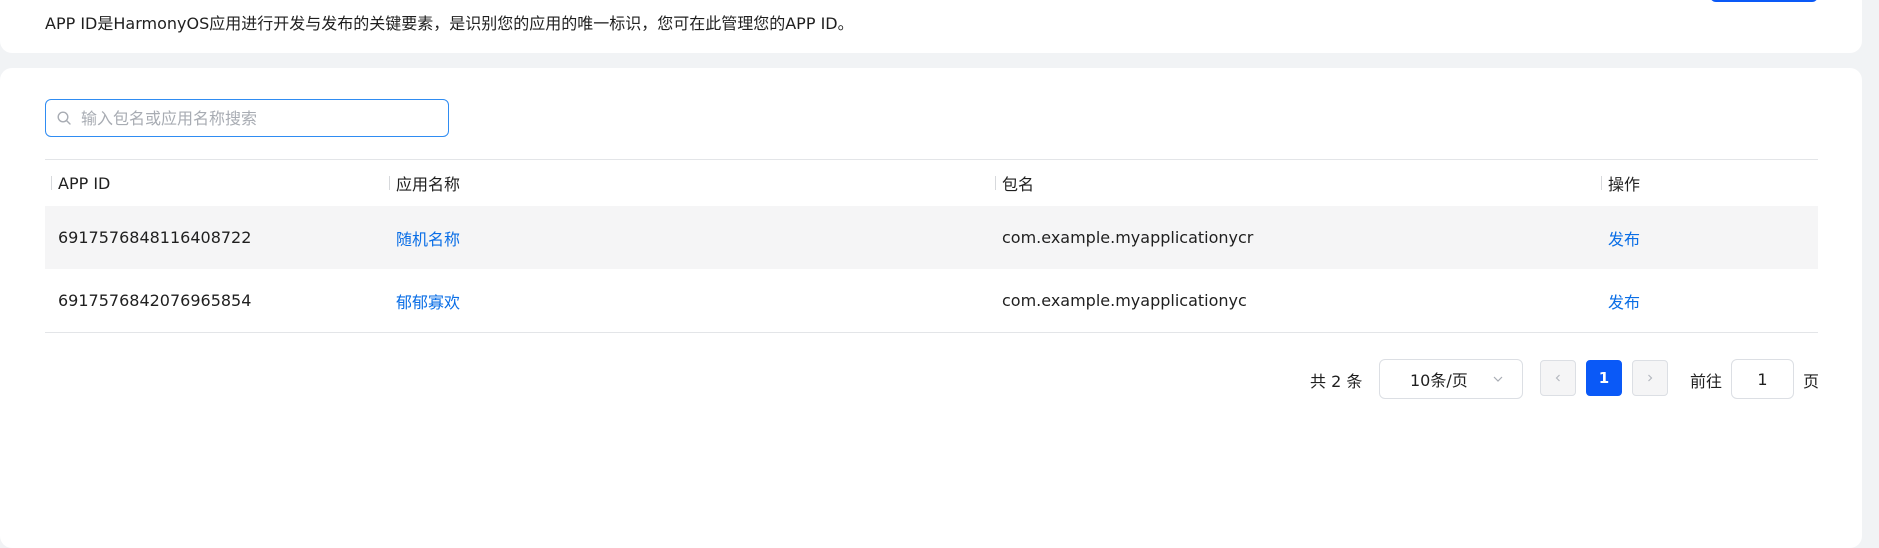 The width and height of the screenshot is (1879, 548). What do you see at coordinates (1498, 379) in the screenshot?
I see `chevron-down-icon` at bounding box center [1498, 379].